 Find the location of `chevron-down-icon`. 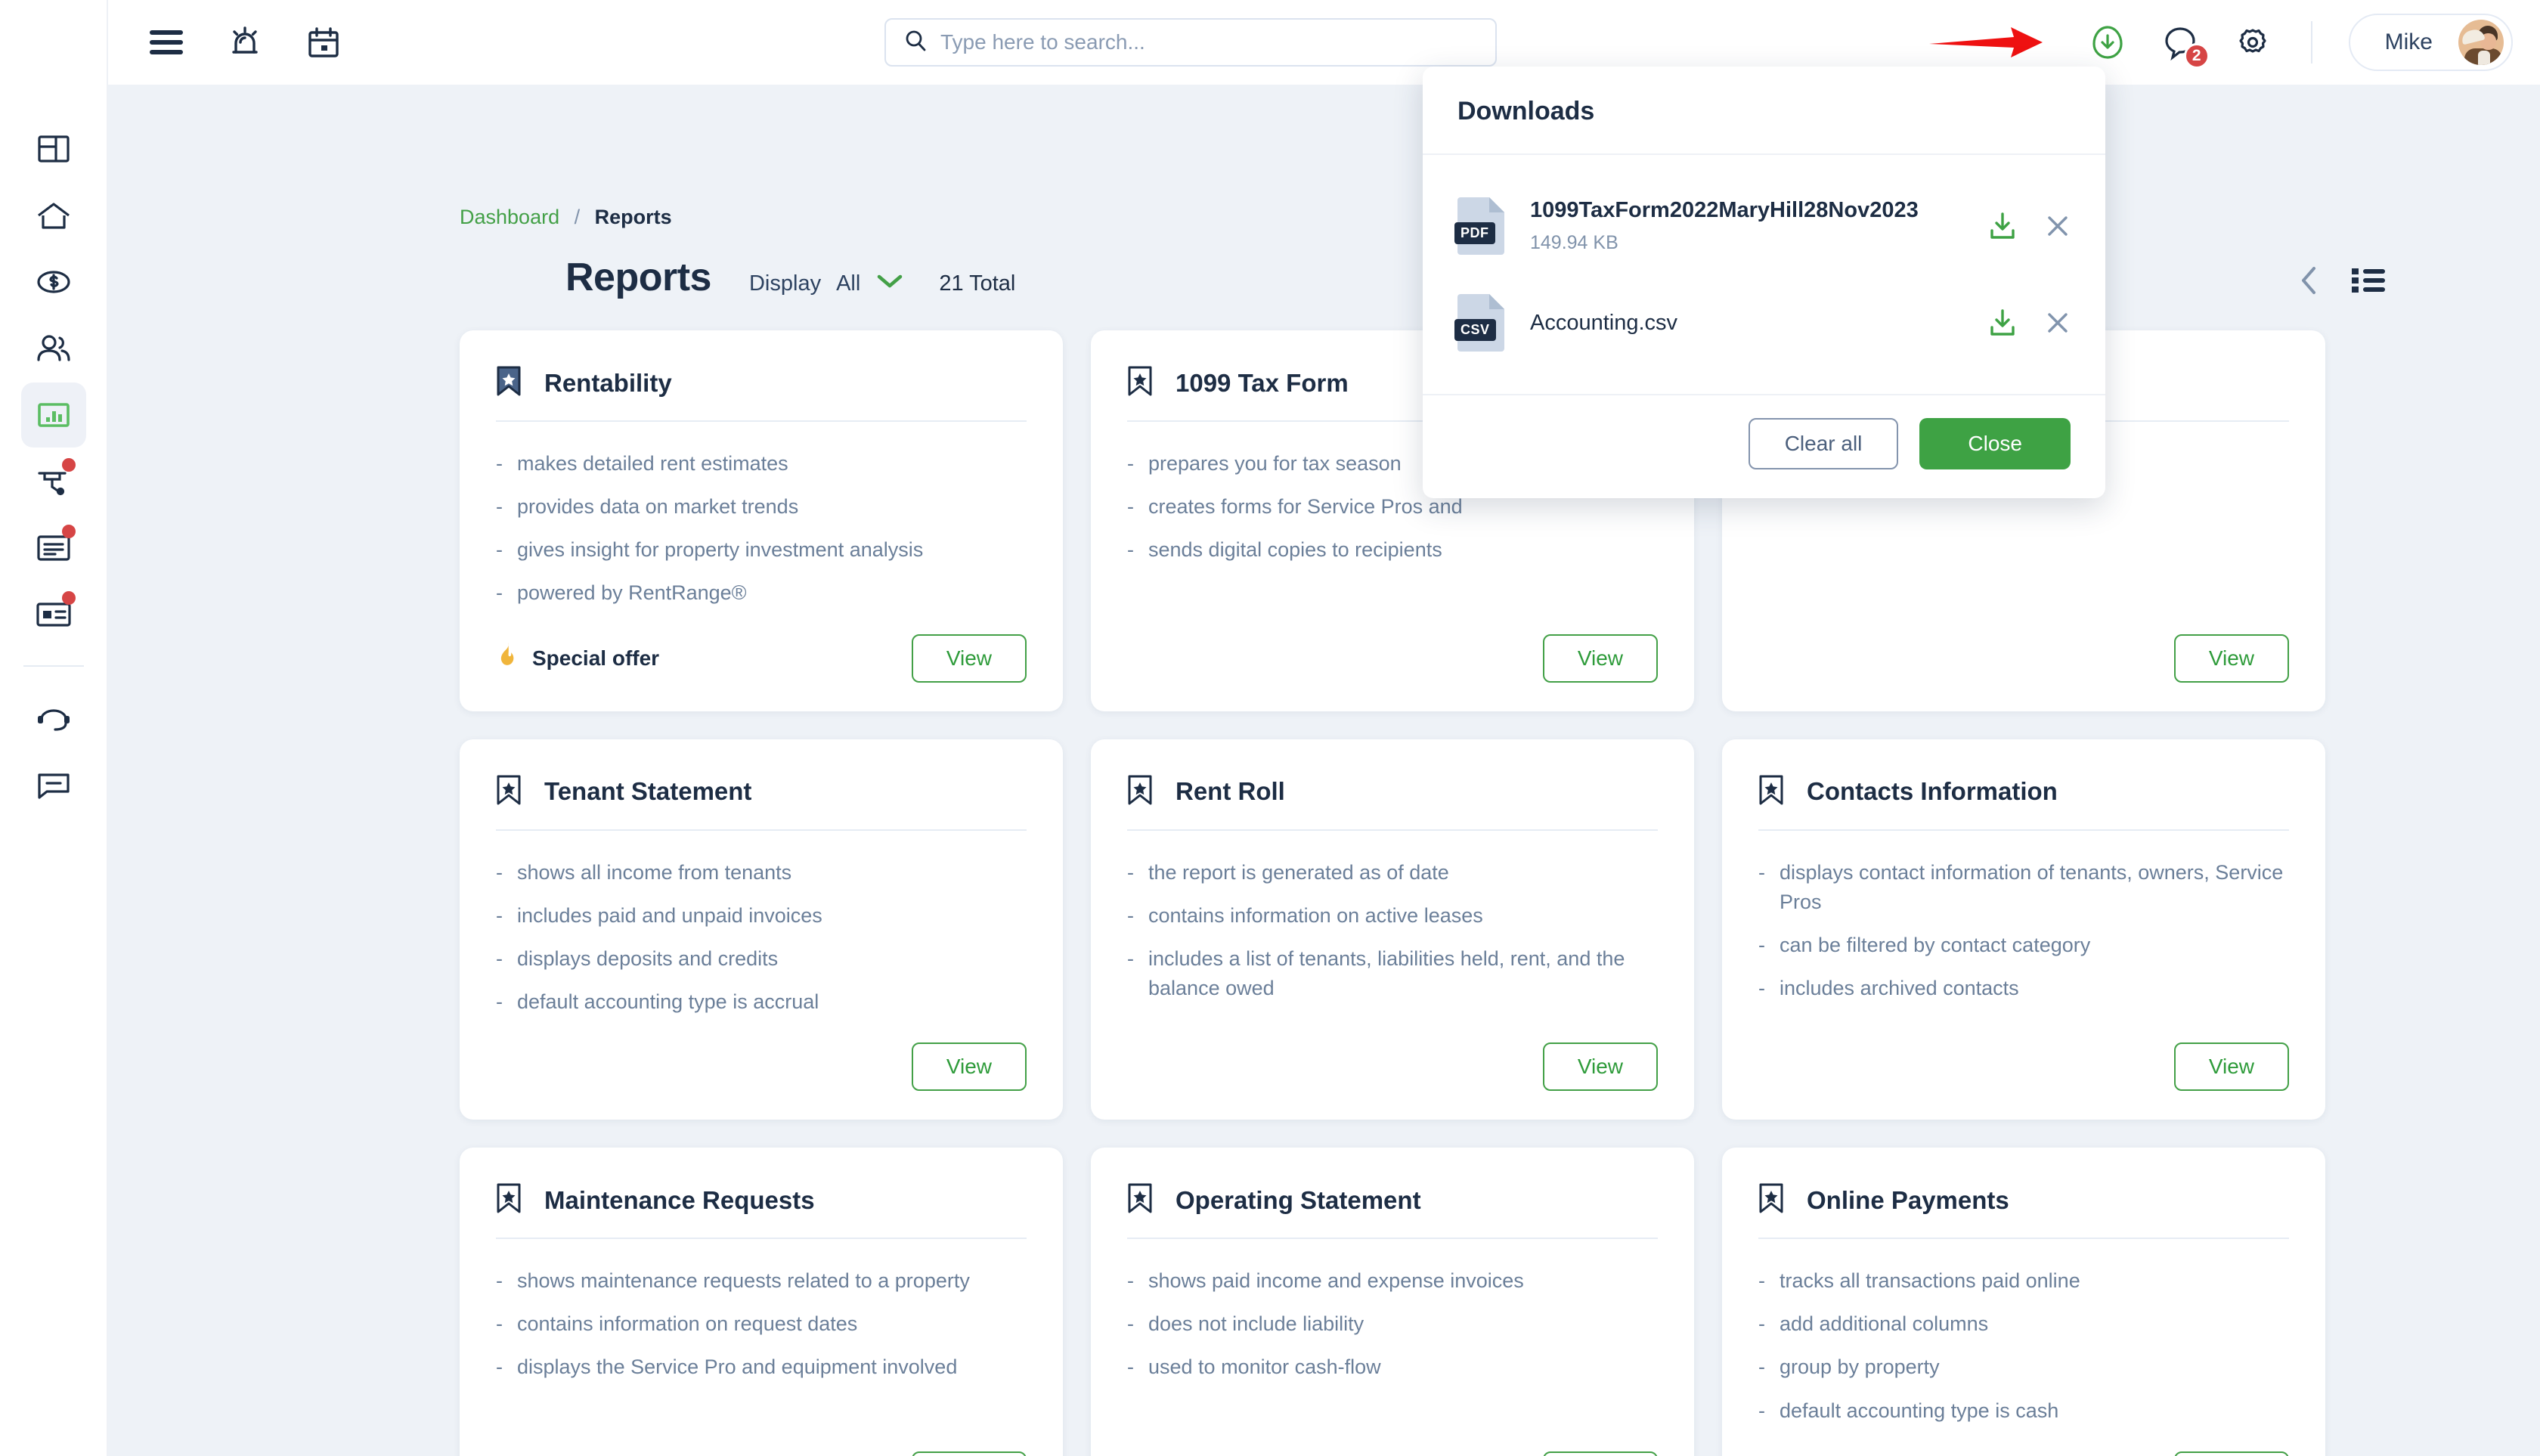

chevron-down-icon is located at coordinates (890, 283).